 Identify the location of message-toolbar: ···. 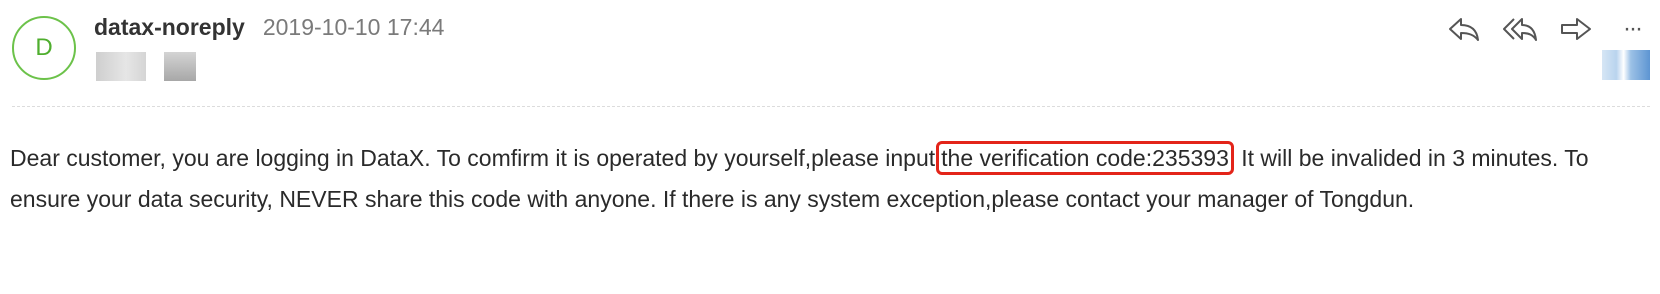
(1548, 29).